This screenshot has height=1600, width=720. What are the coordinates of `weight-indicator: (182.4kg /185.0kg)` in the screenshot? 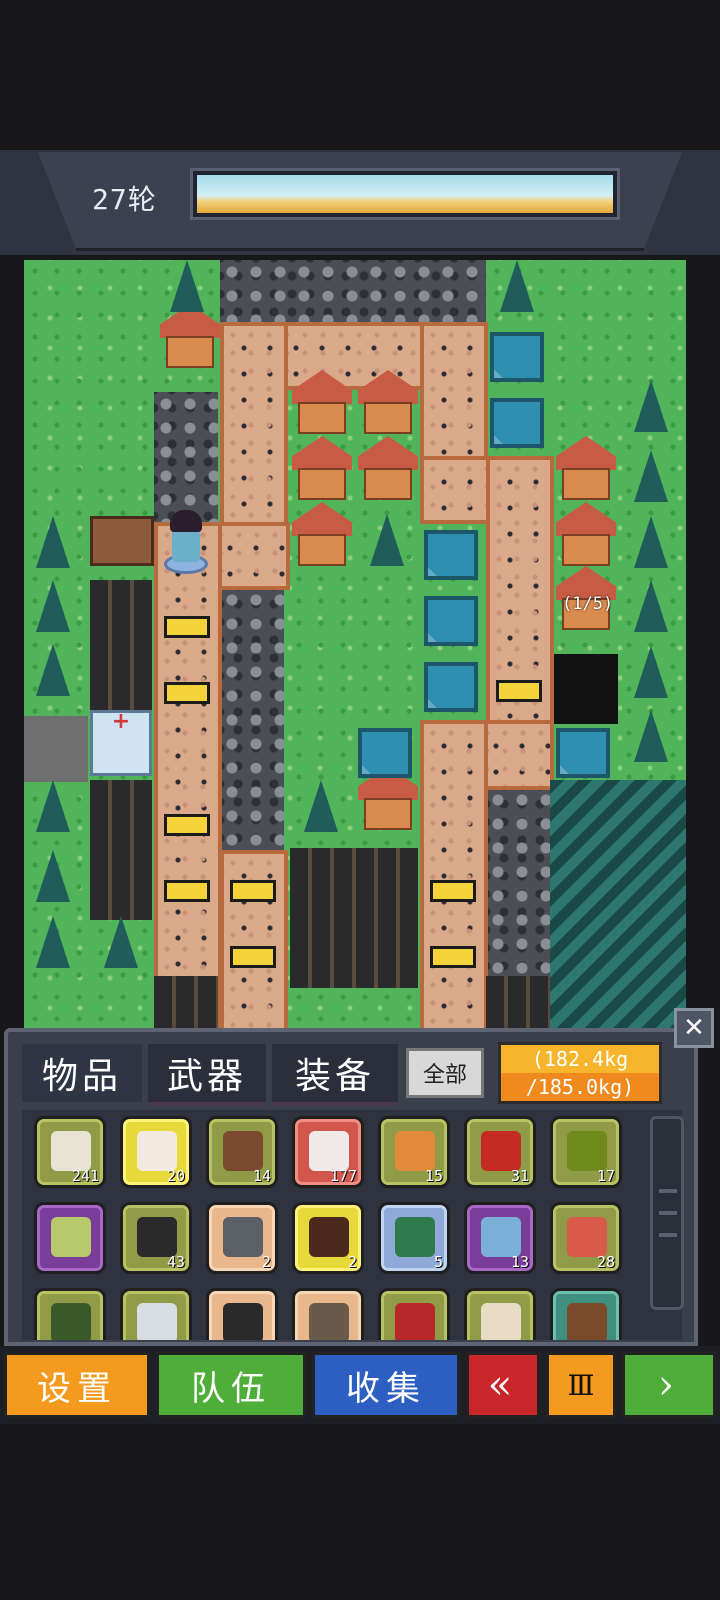 It's located at (580, 1073).